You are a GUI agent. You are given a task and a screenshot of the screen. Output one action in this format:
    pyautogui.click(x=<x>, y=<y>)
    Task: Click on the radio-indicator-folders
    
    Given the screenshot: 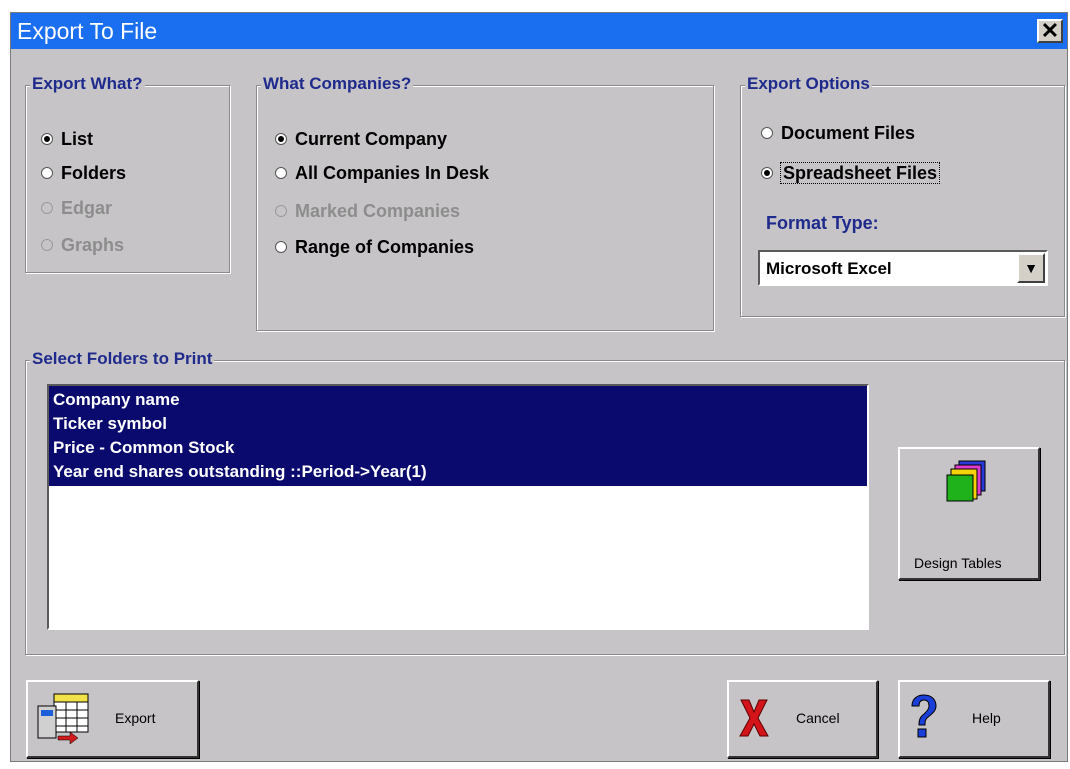 What is the action you would take?
    pyautogui.click(x=47, y=173)
    